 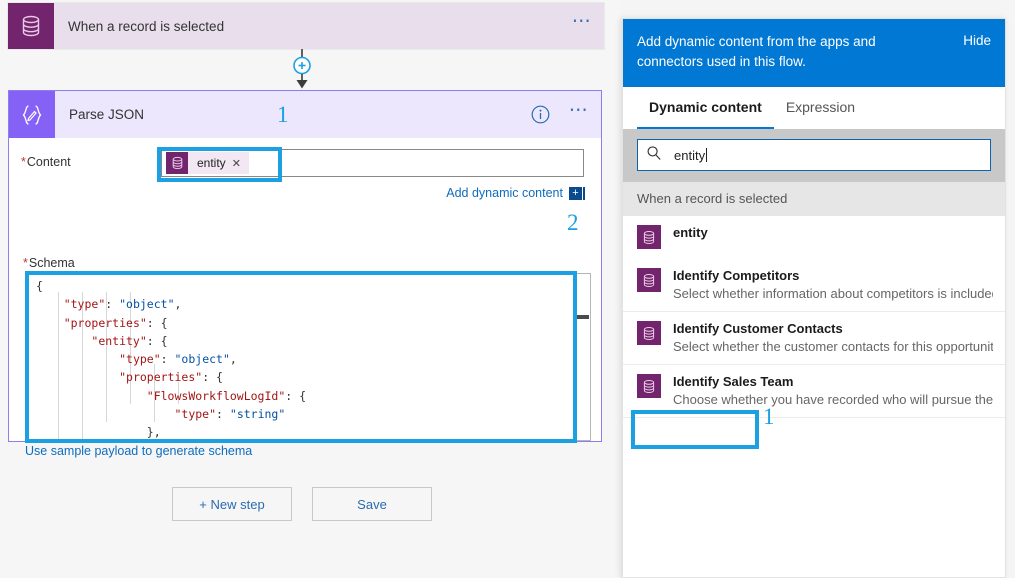 I want to click on content-label: *Content, so click(x=91, y=159).